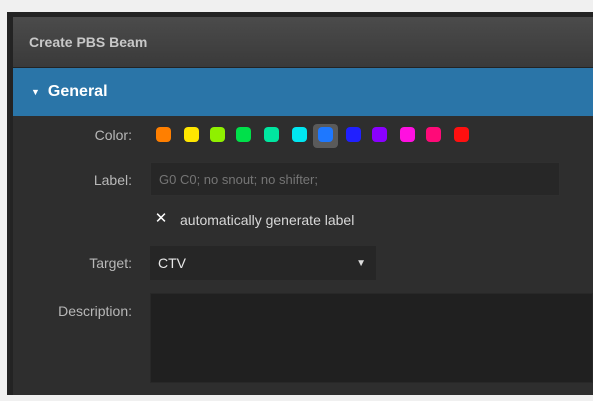 This screenshot has height=401, width=593. What do you see at coordinates (267, 220) in the screenshot?
I see `auto-label-text: automatically generate label` at bounding box center [267, 220].